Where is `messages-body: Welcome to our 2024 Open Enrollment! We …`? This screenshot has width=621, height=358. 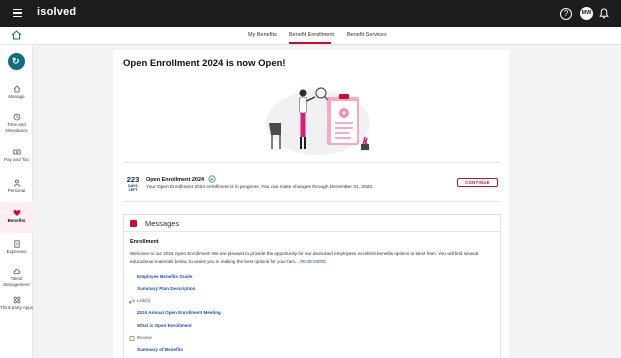
messages-body: Welcome to our 2024 Open Enrollment! We … is located at coordinates (313, 257).